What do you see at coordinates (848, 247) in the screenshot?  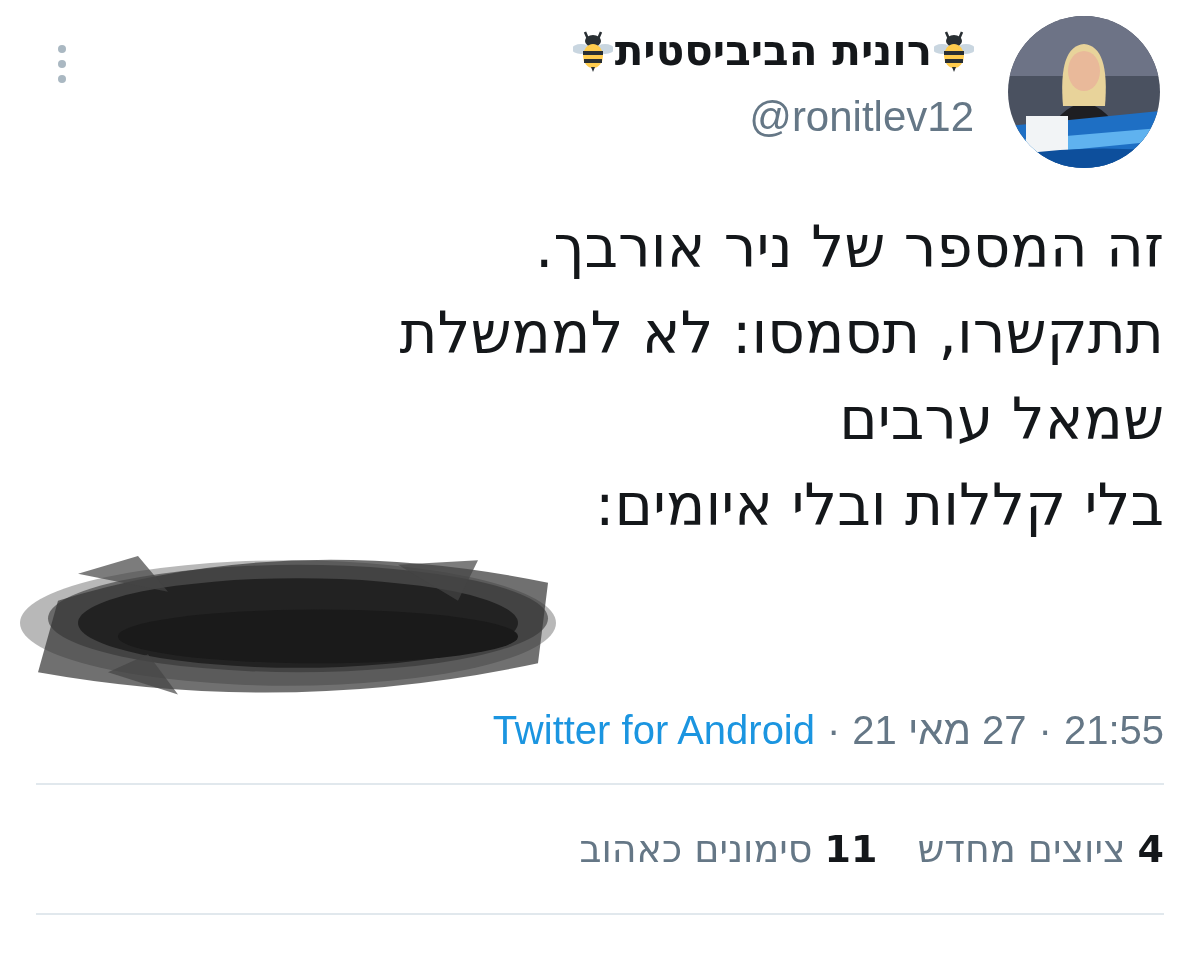 I see `tweet-text-line: זה המספר של ניר אורבך.` at bounding box center [848, 247].